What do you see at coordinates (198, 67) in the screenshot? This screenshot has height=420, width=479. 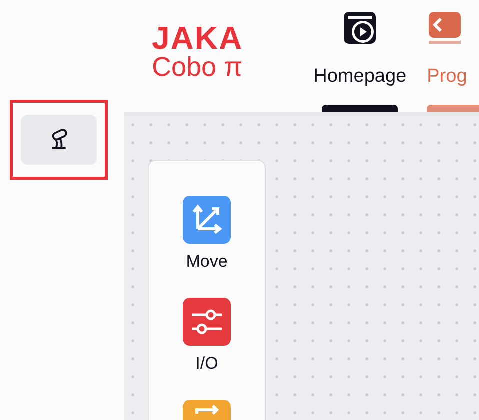 I see `logo-subtitle: Cobo π` at bounding box center [198, 67].